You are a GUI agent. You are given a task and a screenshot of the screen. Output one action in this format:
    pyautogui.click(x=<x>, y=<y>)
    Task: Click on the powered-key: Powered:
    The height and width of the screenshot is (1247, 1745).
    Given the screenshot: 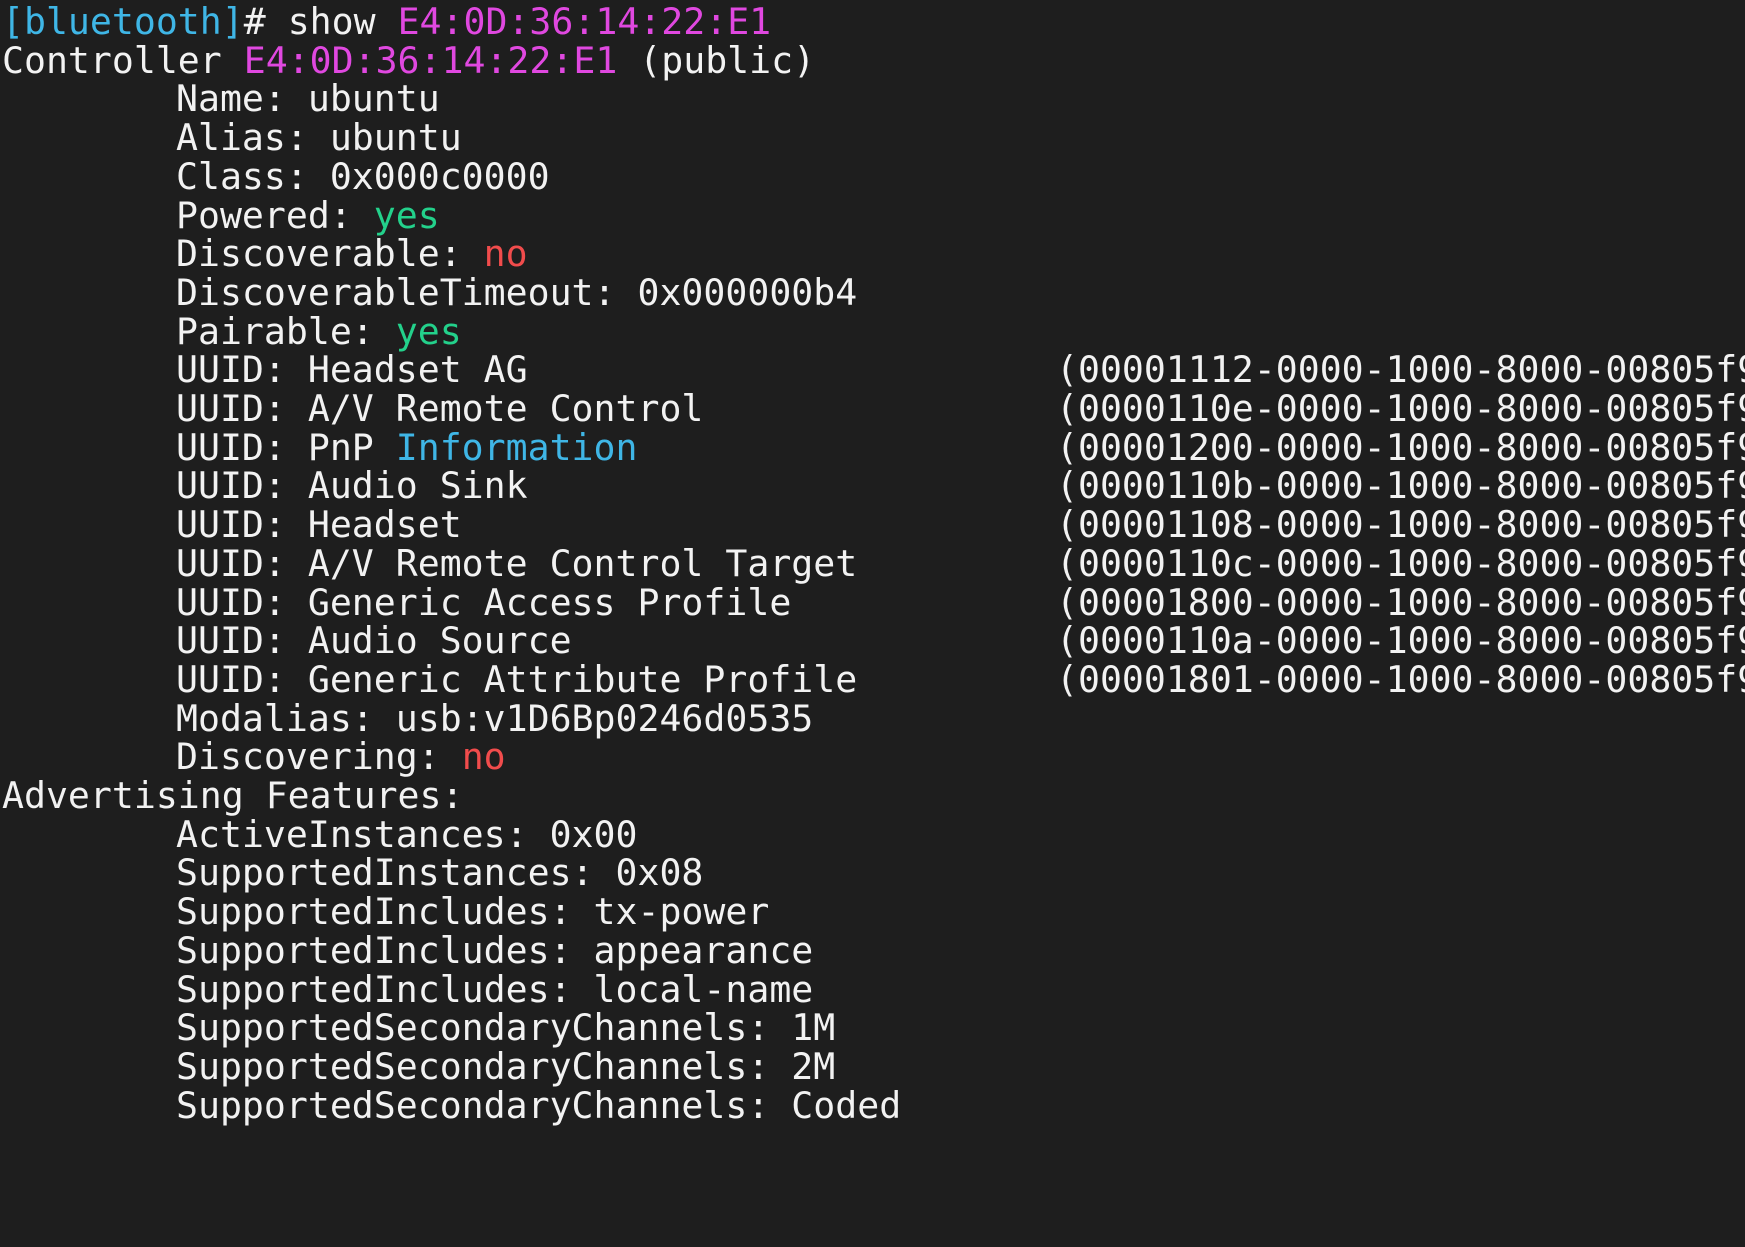 What is the action you would take?
    pyautogui.click(x=275, y=215)
    